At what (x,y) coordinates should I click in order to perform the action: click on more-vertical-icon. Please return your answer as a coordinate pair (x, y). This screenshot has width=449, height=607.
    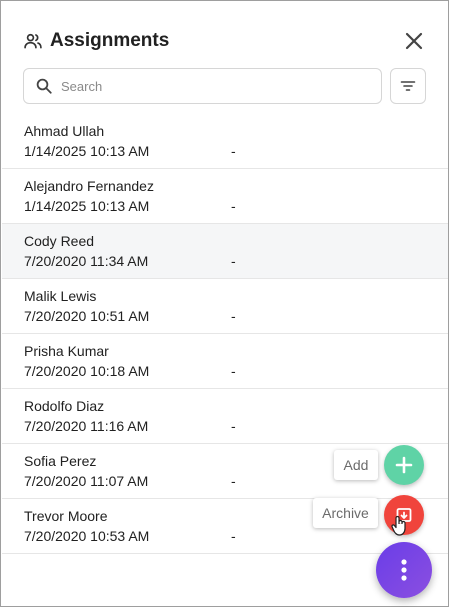
    Looking at the image, I should click on (404, 570).